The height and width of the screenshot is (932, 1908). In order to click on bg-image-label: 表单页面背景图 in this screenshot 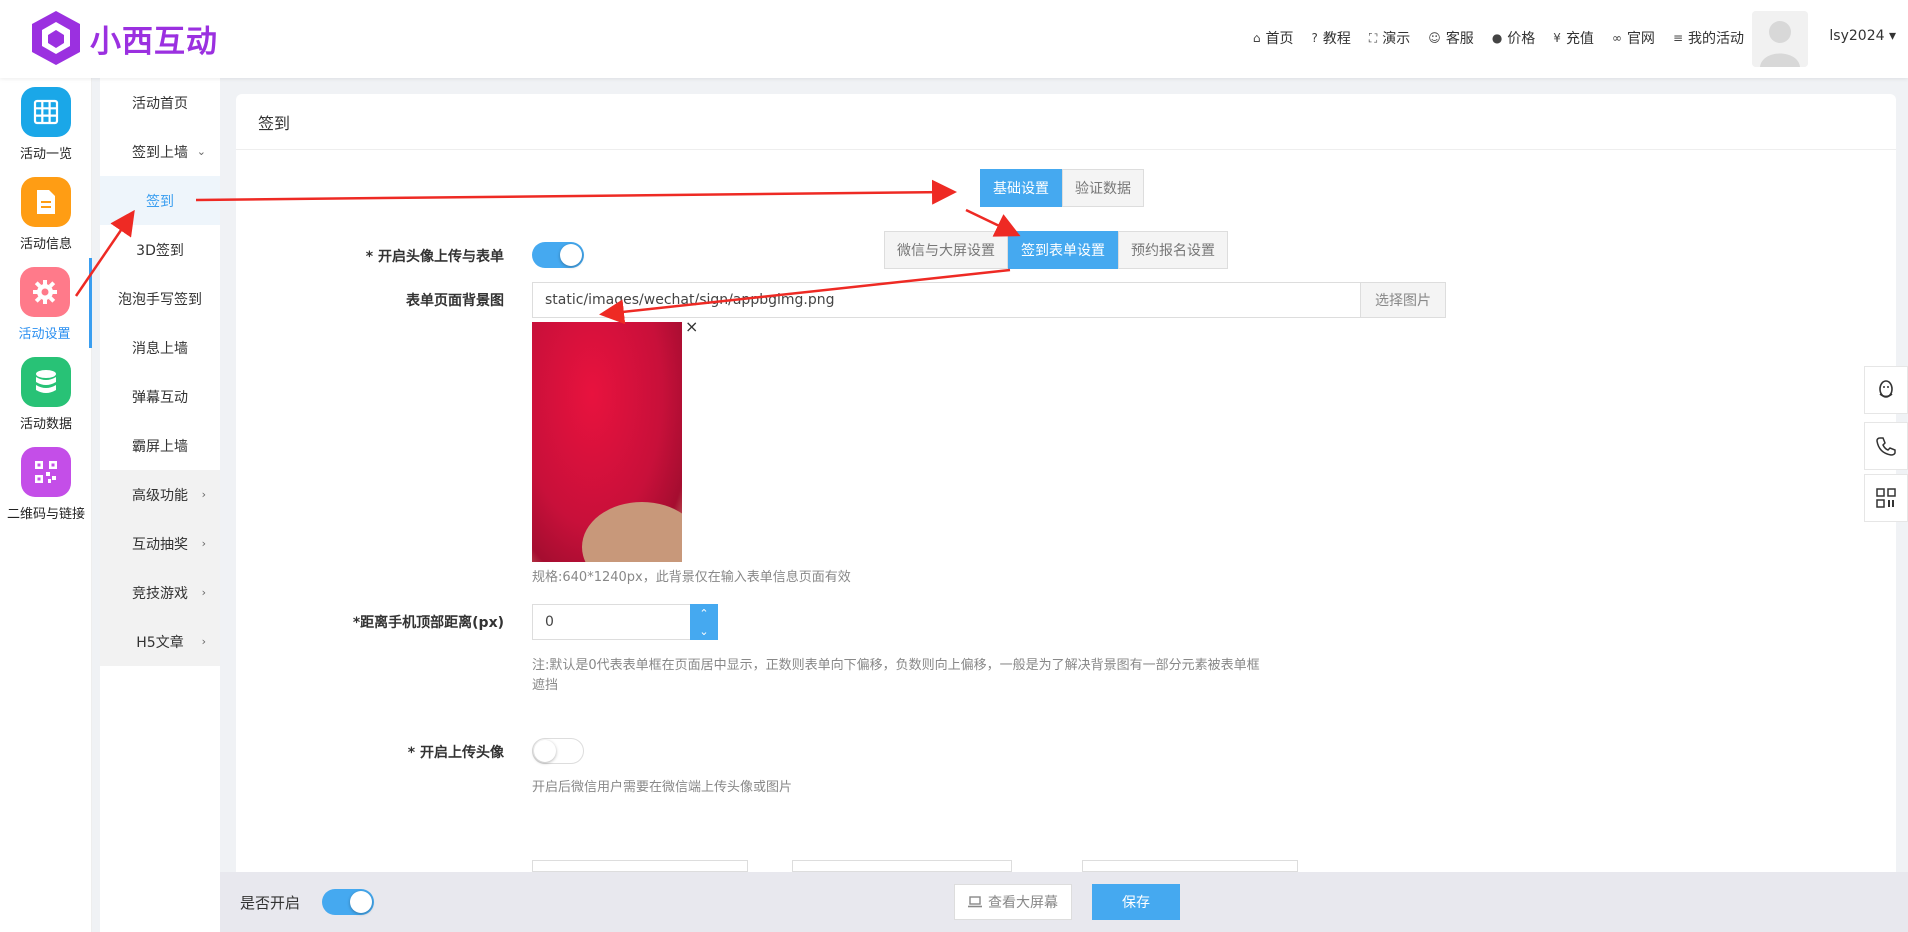, I will do `click(455, 301)`.